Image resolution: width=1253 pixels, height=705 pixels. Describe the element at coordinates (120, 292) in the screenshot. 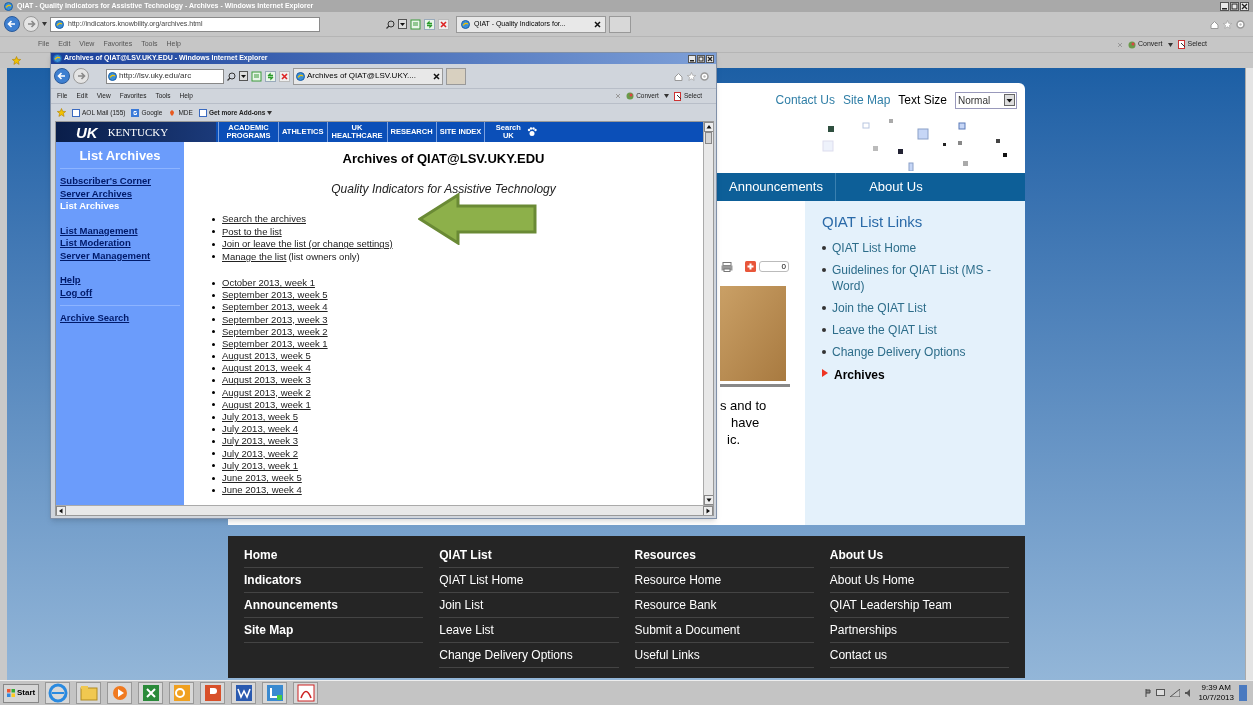

I see `sidebar-link: Log off` at that location.